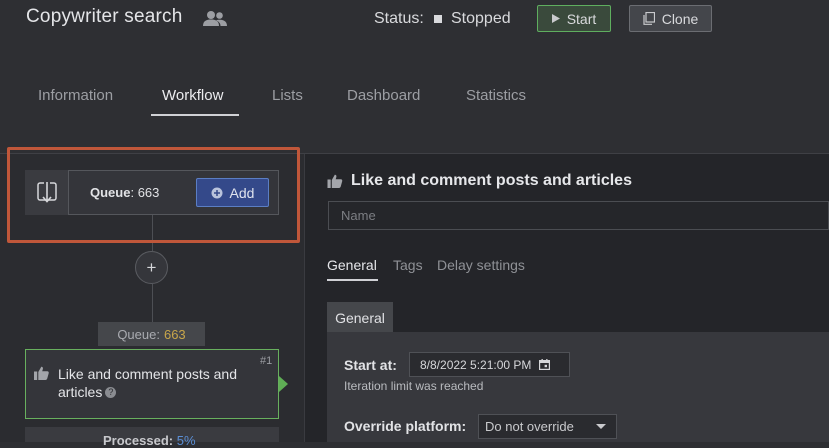 This screenshot has height=448, width=829. Describe the element at coordinates (111, 392) in the screenshot. I see `help-icon: ?` at that location.